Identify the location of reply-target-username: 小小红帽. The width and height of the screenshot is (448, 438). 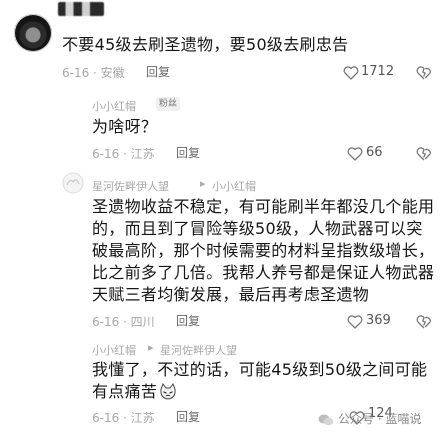
(234, 186).